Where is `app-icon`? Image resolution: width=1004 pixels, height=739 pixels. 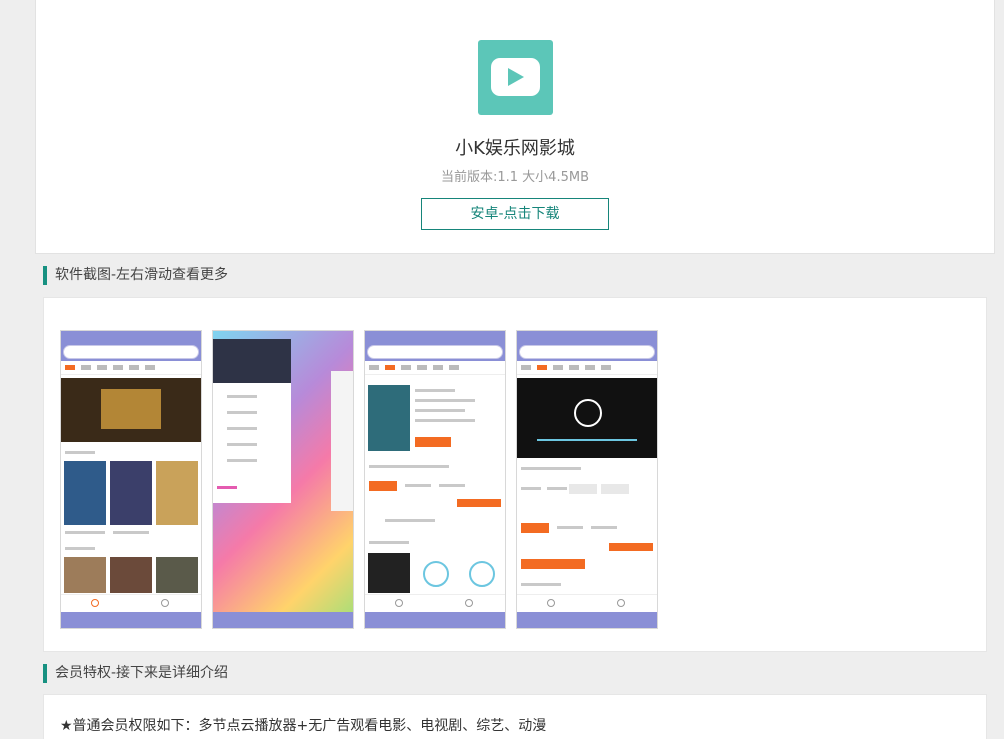 app-icon is located at coordinates (515, 77).